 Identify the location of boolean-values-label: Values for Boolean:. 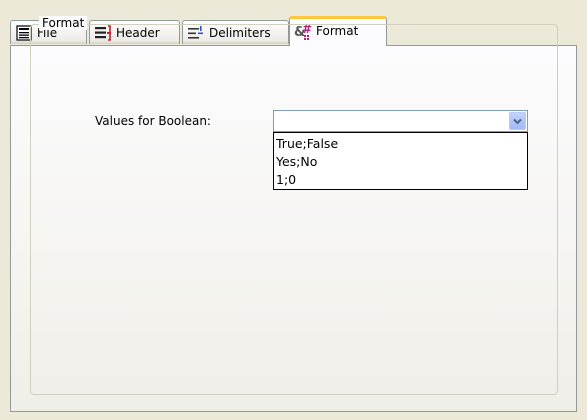
(153, 121).